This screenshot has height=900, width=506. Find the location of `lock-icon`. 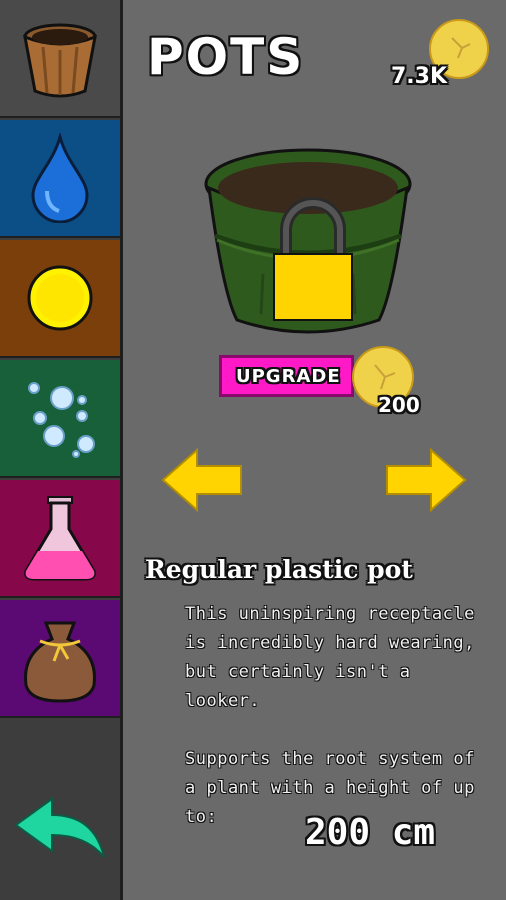

lock-icon is located at coordinates (313, 259).